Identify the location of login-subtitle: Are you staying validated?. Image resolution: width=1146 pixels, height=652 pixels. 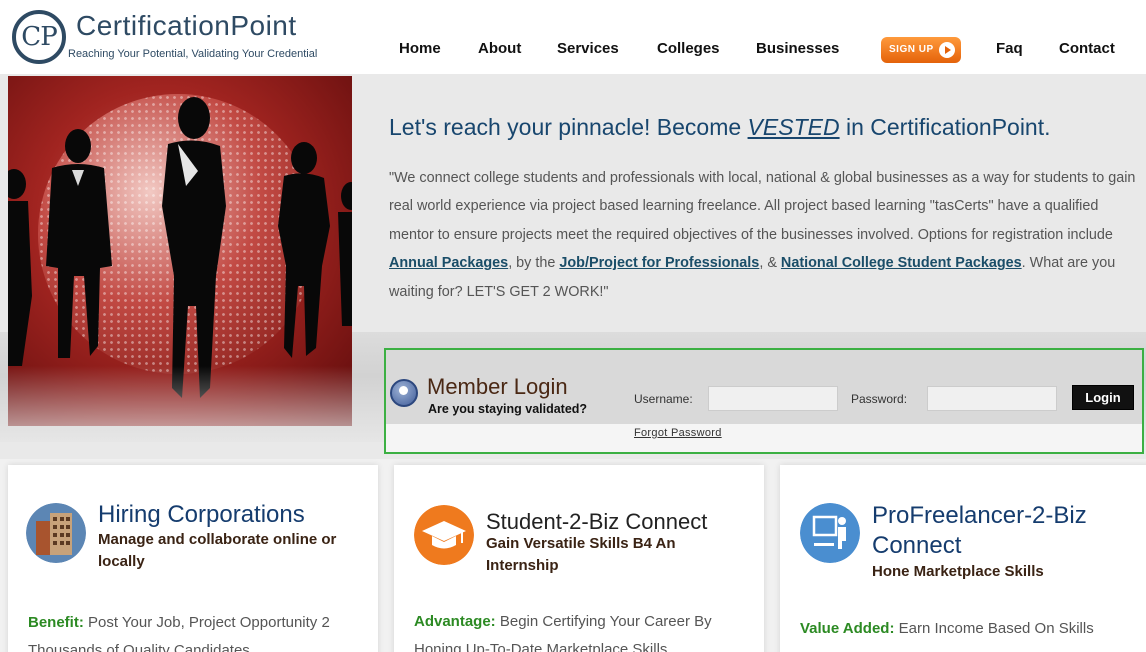
(508, 409).